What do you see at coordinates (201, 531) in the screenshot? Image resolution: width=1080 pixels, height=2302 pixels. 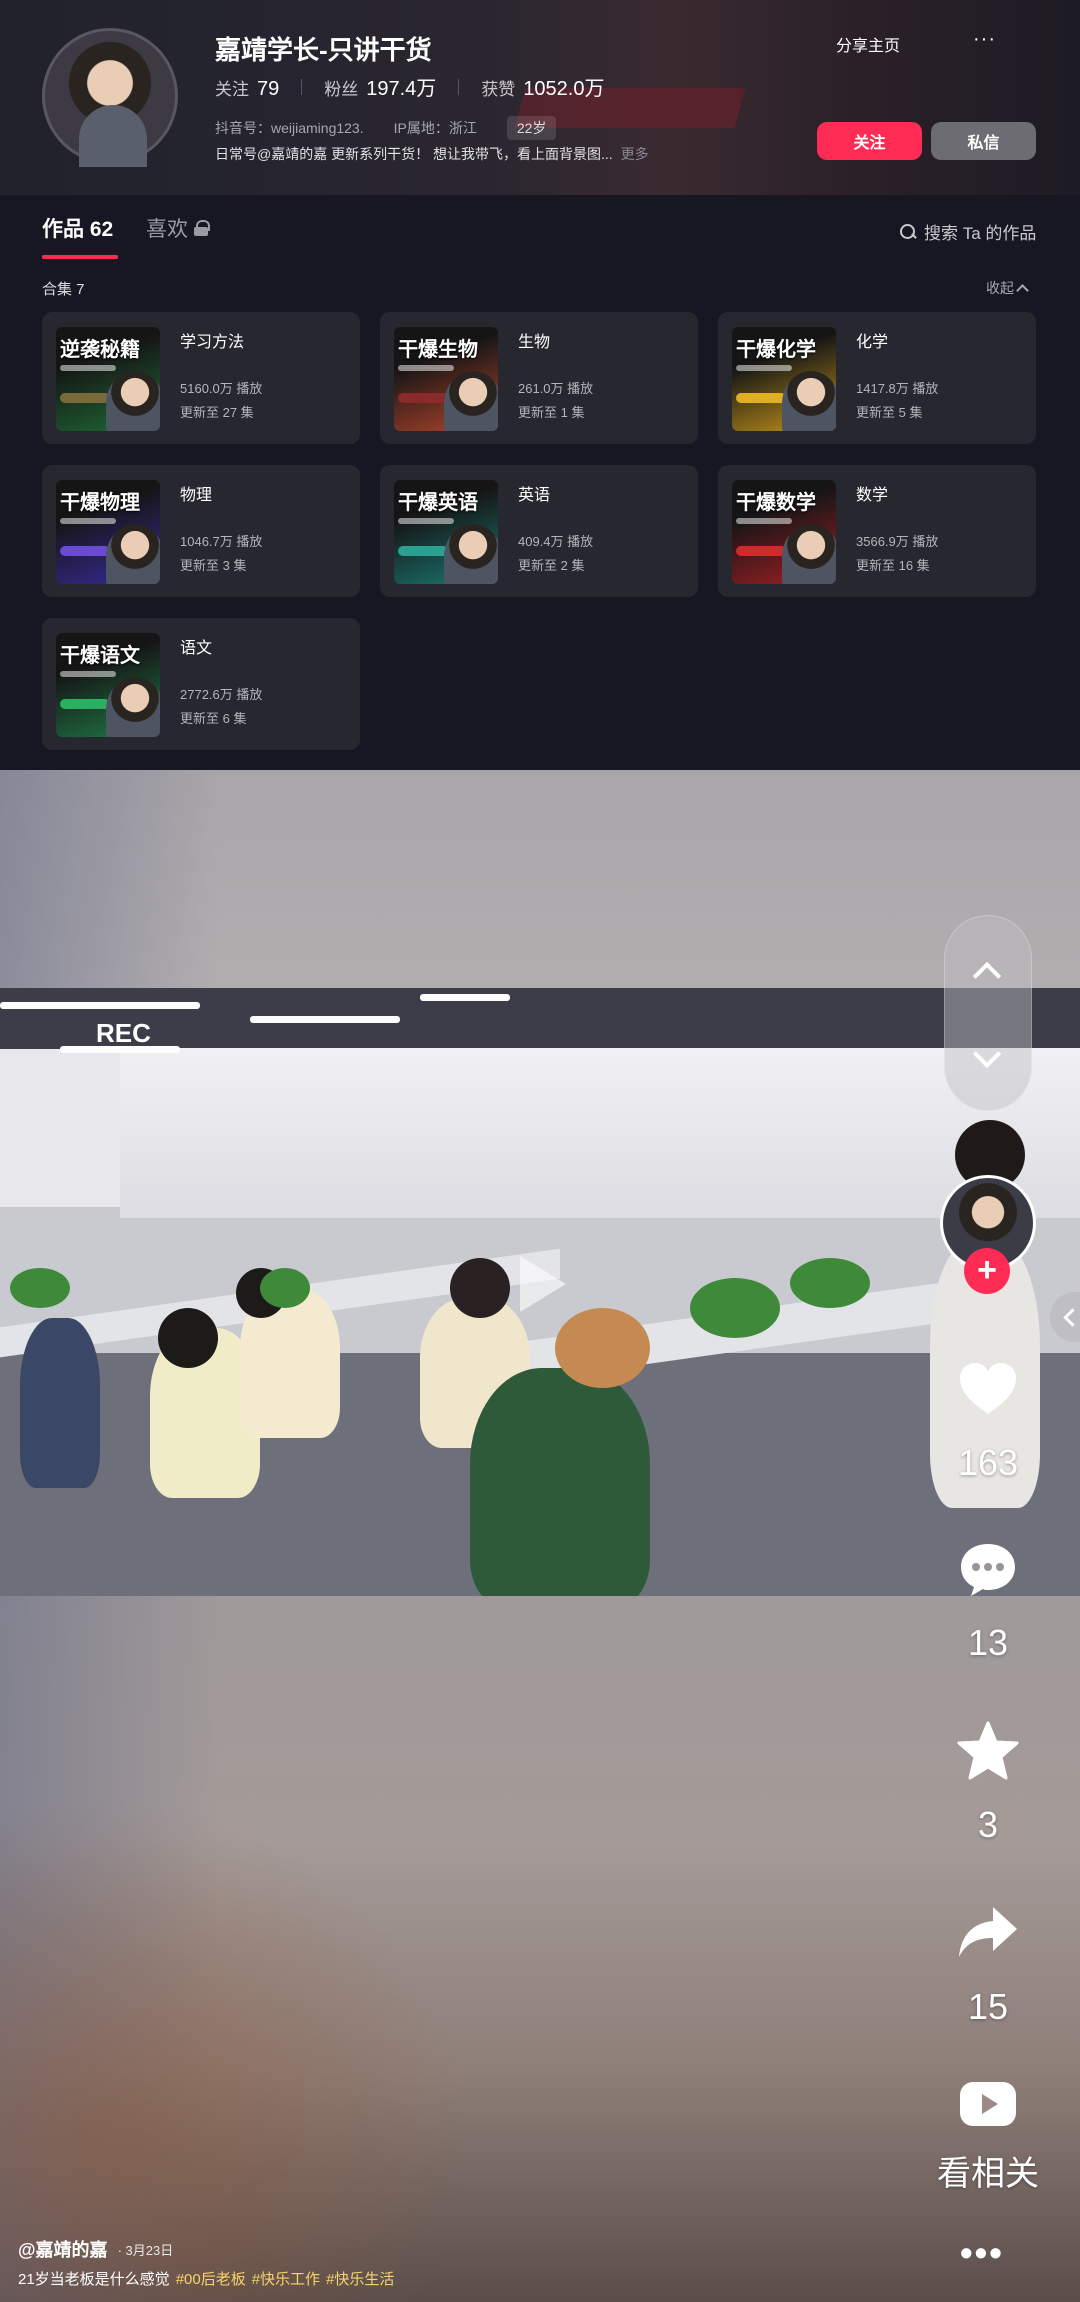 I see `collection-card: 干爆物理 物理 1046.7万 播放 更新至 3 集` at bounding box center [201, 531].